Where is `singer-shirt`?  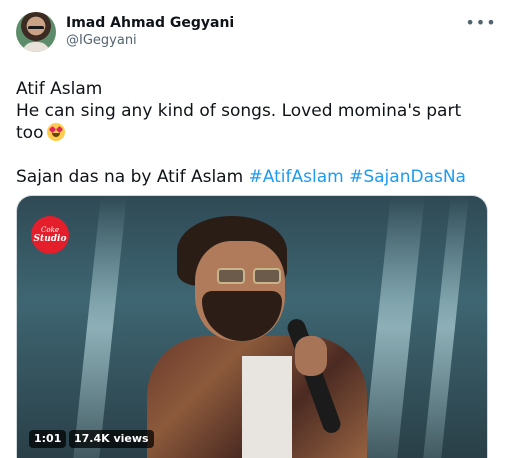
singer-shirt is located at coordinates (267, 407).